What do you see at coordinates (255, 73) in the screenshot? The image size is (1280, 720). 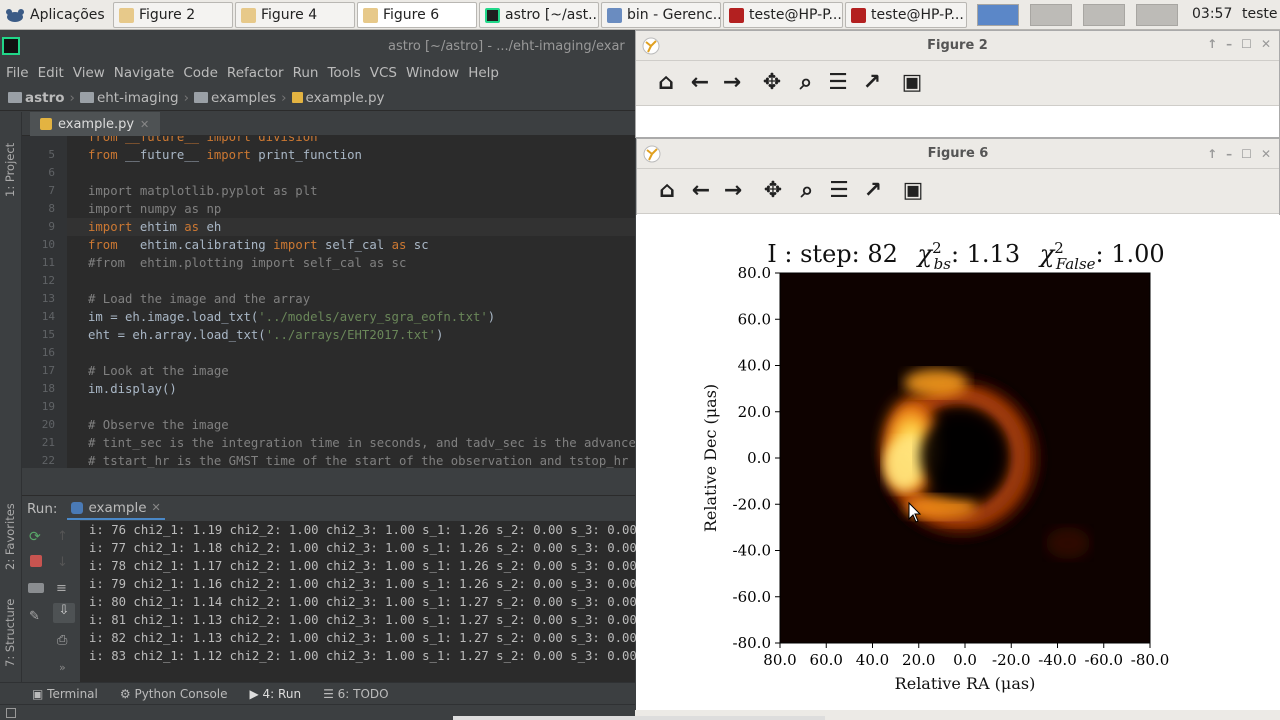 I see `menu-refactor: Refactor` at bounding box center [255, 73].